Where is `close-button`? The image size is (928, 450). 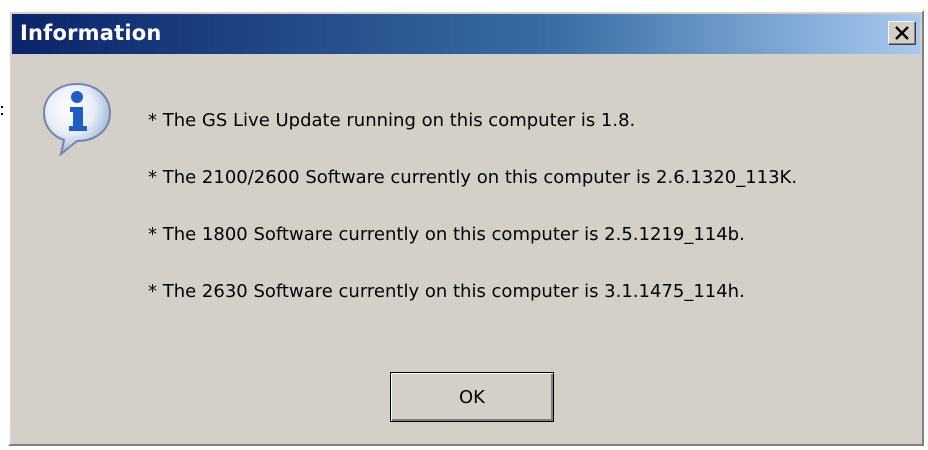 close-button is located at coordinates (902, 33).